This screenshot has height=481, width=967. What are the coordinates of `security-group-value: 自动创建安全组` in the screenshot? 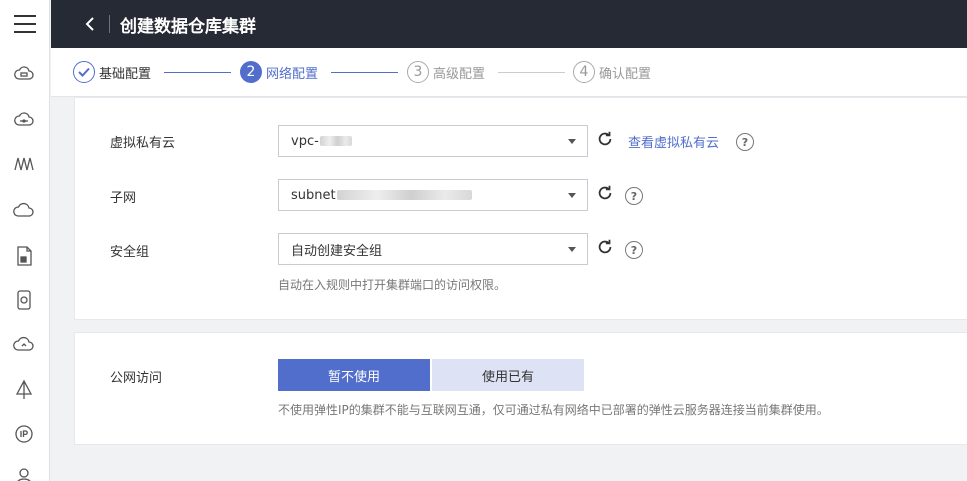 It's located at (337, 251).